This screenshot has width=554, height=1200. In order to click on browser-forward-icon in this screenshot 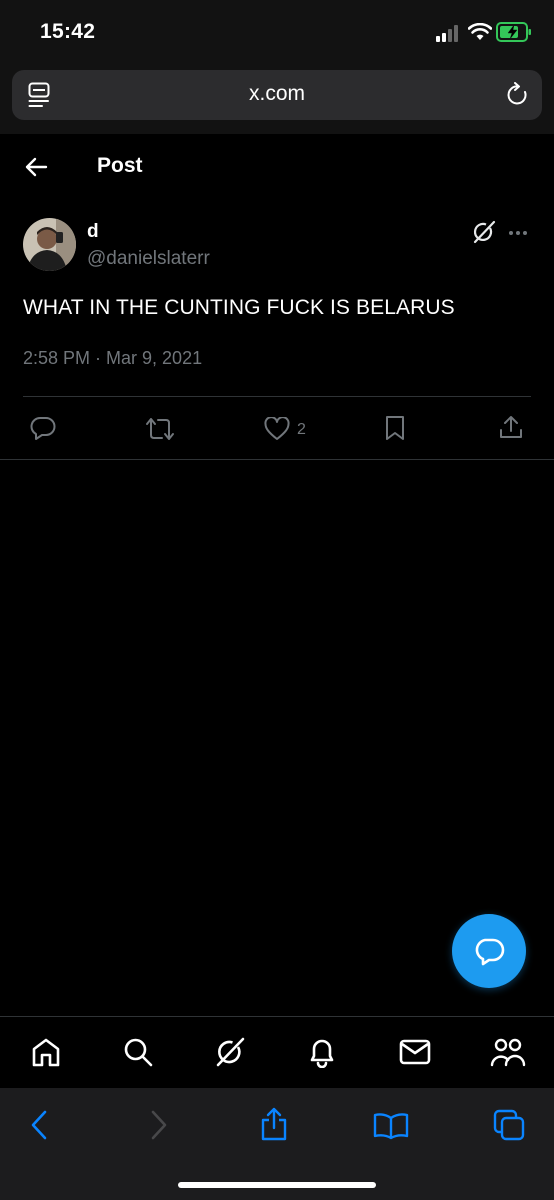, I will do `click(159, 1125)`.